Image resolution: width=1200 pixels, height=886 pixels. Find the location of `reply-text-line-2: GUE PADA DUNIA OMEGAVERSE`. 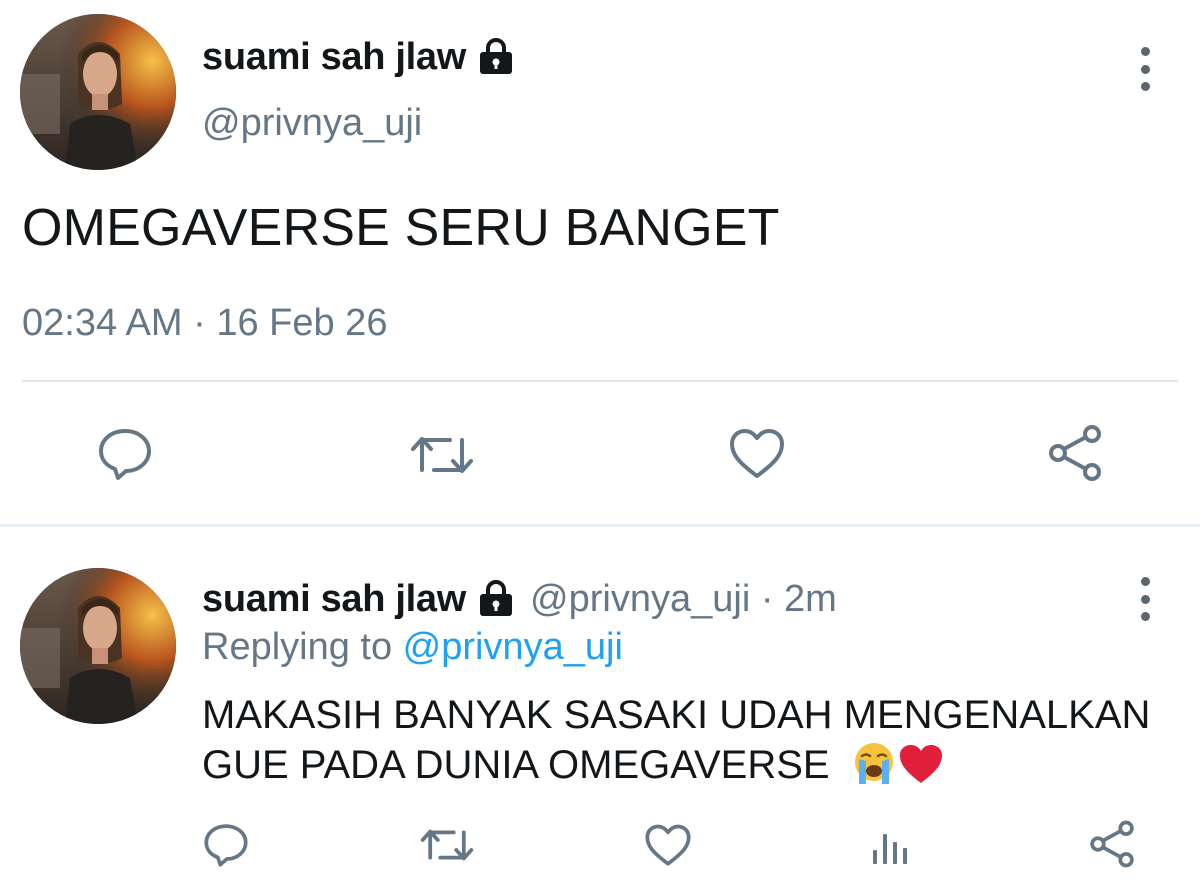

reply-text-line-2: GUE PADA DUNIA OMEGAVERSE is located at coordinates (692, 769).